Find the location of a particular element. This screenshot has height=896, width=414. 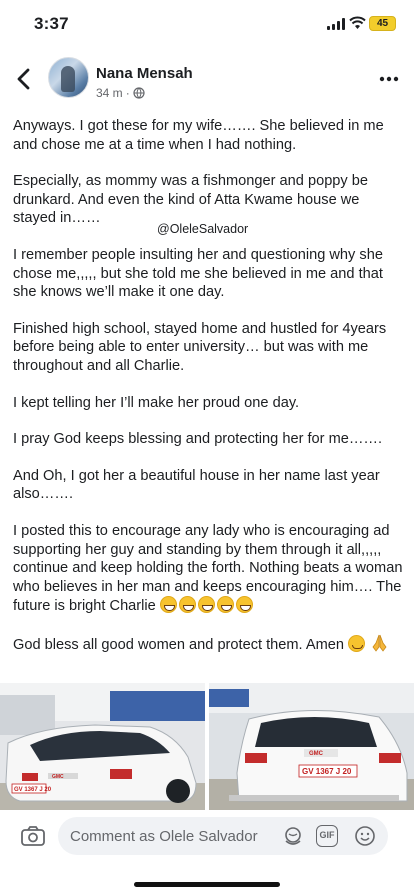

status-time: 3:37 is located at coordinates (51, 23).